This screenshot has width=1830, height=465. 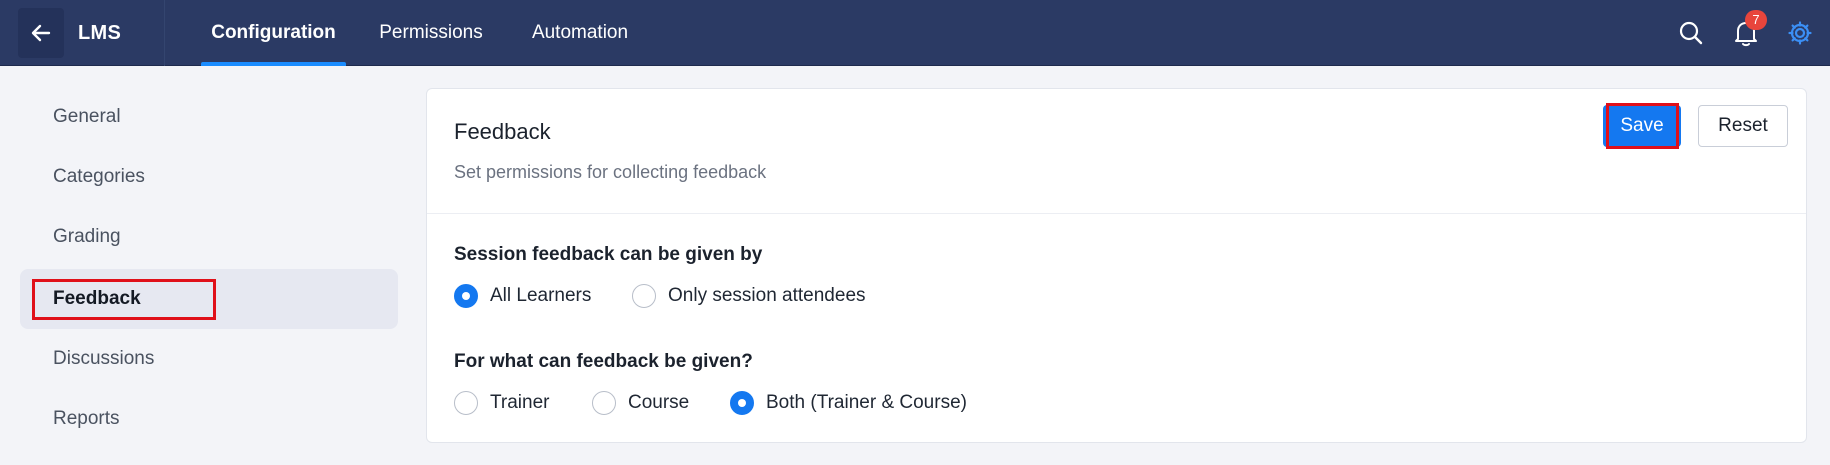 I want to click on search-button, so click(x=1691, y=33).